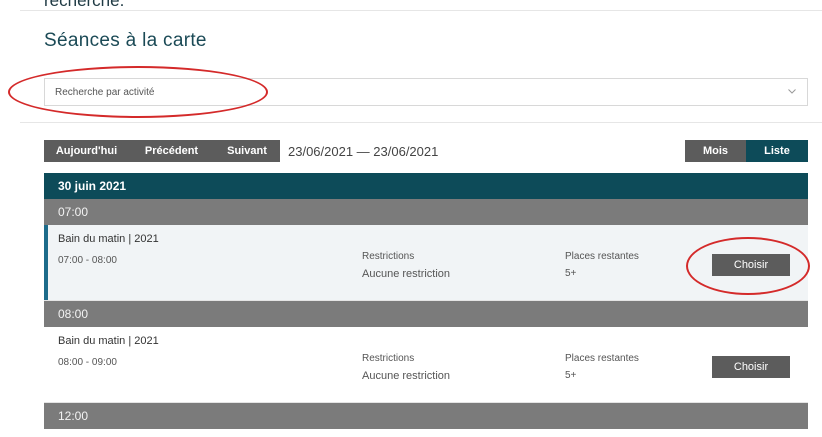 The width and height of the screenshot is (822, 437). What do you see at coordinates (421, 10) in the screenshot?
I see `top-divider` at bounding box center [421, 10].